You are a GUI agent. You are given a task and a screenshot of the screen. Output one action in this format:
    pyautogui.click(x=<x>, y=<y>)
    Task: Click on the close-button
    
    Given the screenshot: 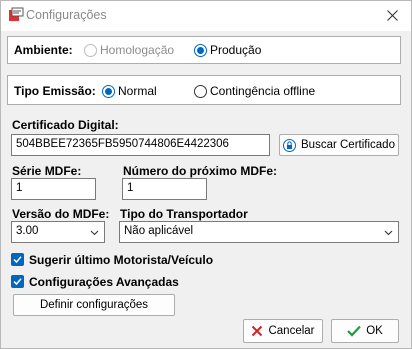 What is the action you would take?
    pyautogui.click(x=392, y=15)
    